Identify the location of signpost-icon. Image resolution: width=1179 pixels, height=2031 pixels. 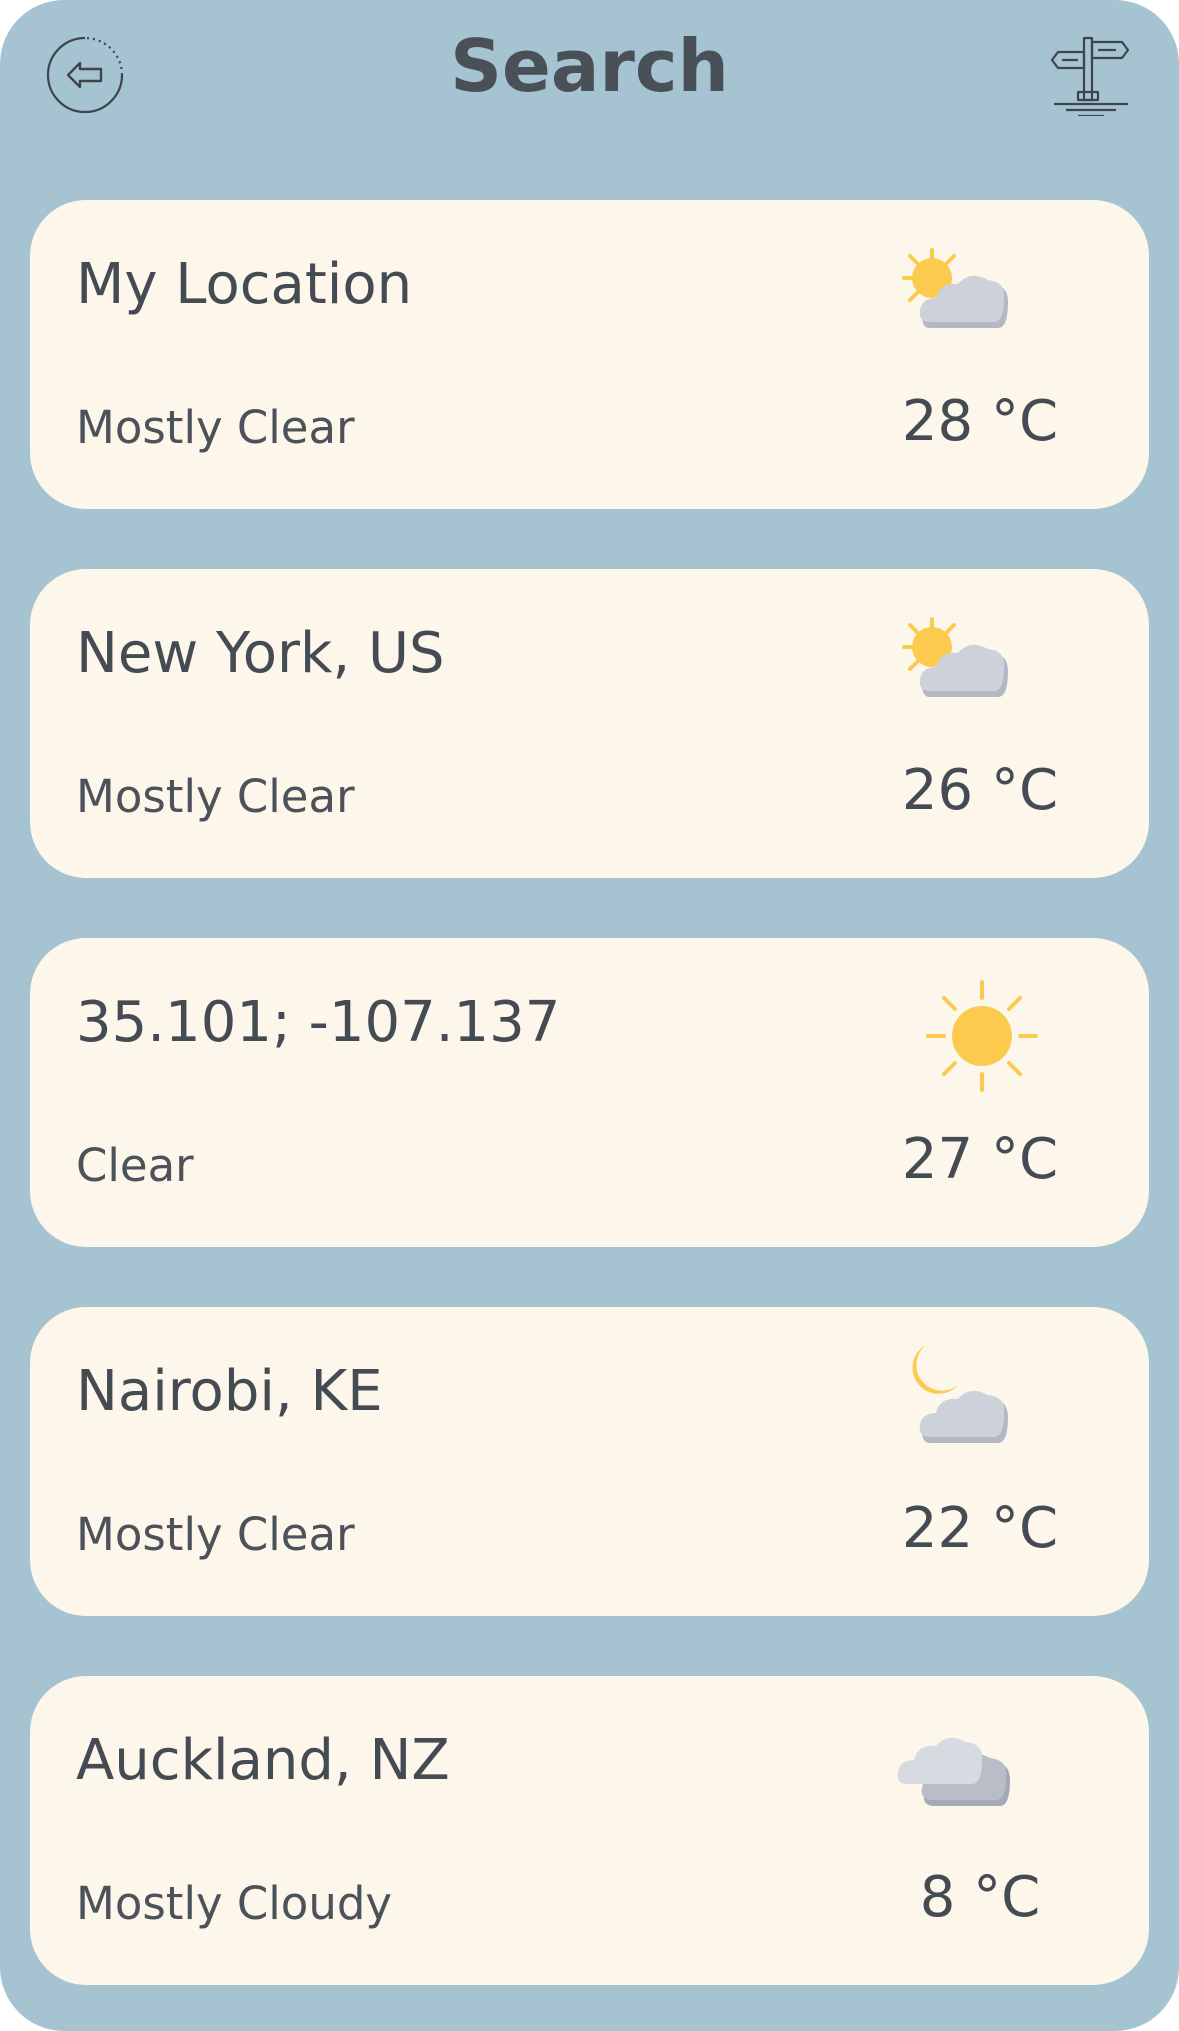
(1090, 77).